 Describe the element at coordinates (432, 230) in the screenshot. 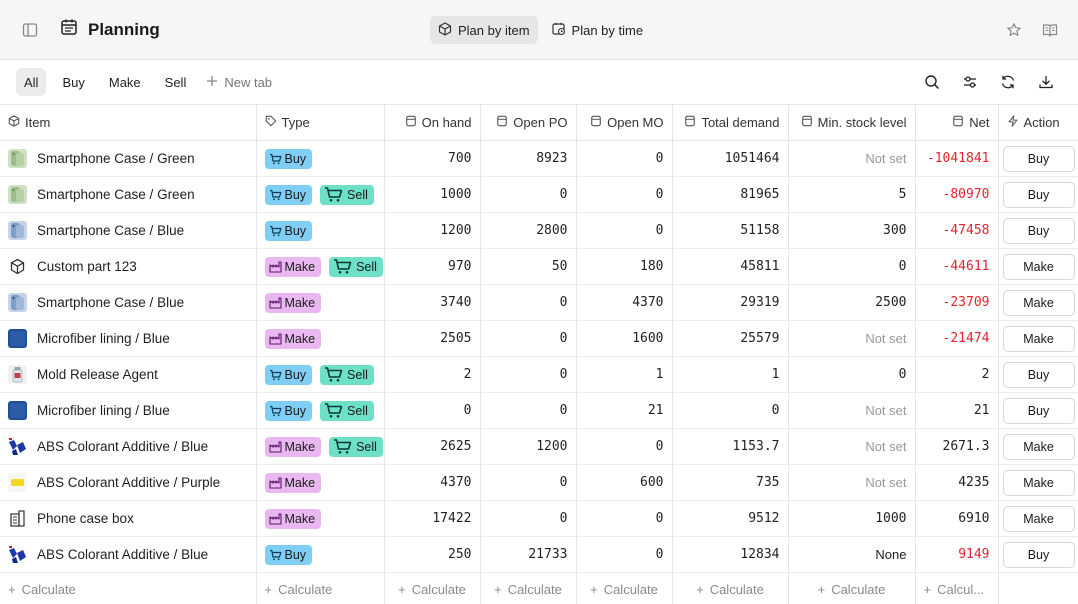

I see `on-hand-cell: 1200` at that location.